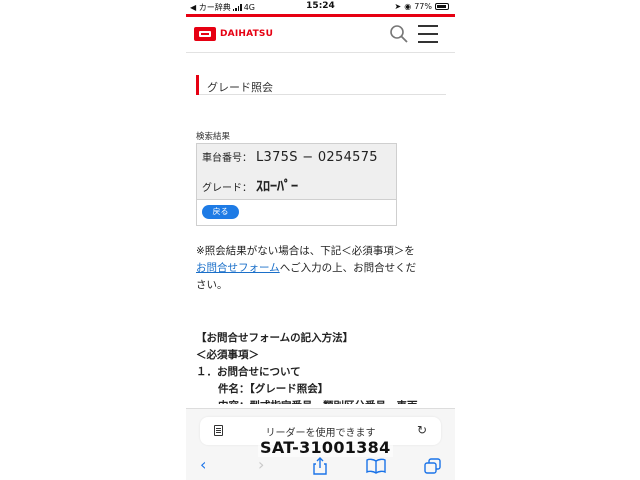 This screenshot has height=480, width=640. What do you see at coordinates (325, 447) in the screenshot?
I see `watermark-code: SAT-31001384` at bounding box center [325, 447].